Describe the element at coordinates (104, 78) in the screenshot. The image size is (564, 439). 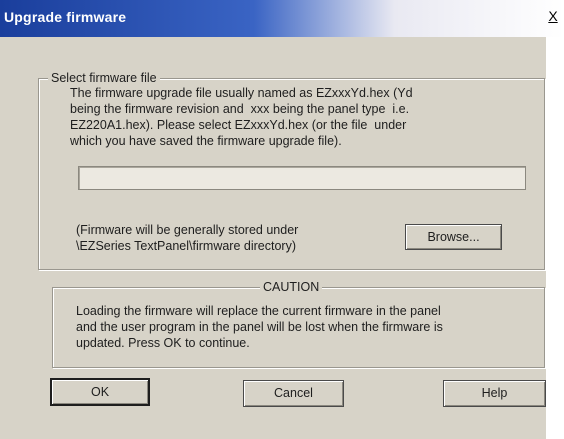
I see `select-firmware-legend: Select firmware file` at that location.